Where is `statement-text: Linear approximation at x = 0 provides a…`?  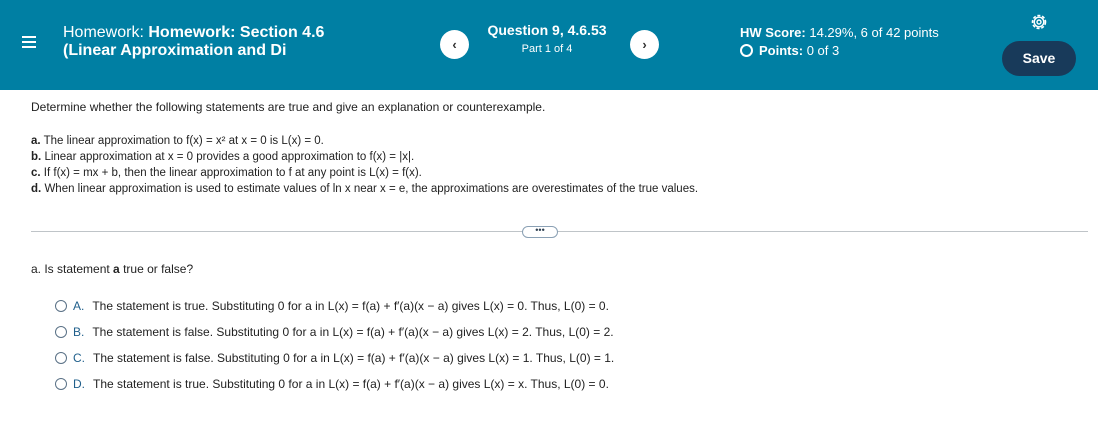 statement-text: Linear approximation at x = 0 provides a… is located at coordinates (229, 157).